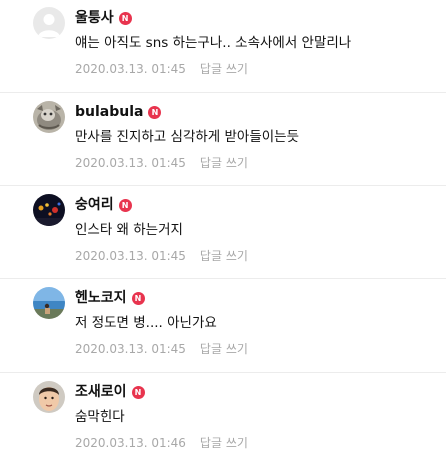  I want to click on comment-timestamp: 2020.03.13. 01:46, so click(130, 443).